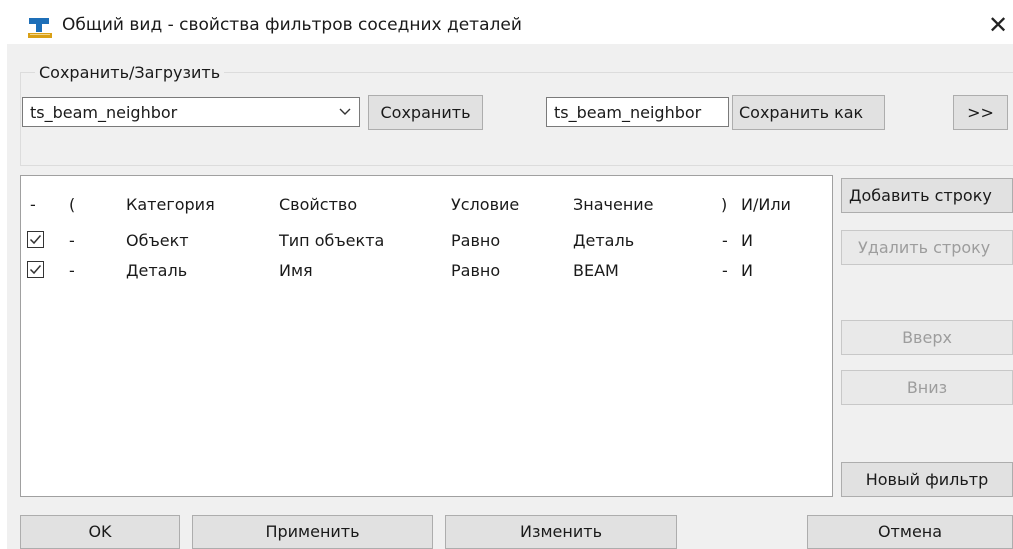 This screenshot has width=1013, height=549. Describe the element at coordinates (100, 532) in the screenshot. I see `ok-button: OK` at that location.